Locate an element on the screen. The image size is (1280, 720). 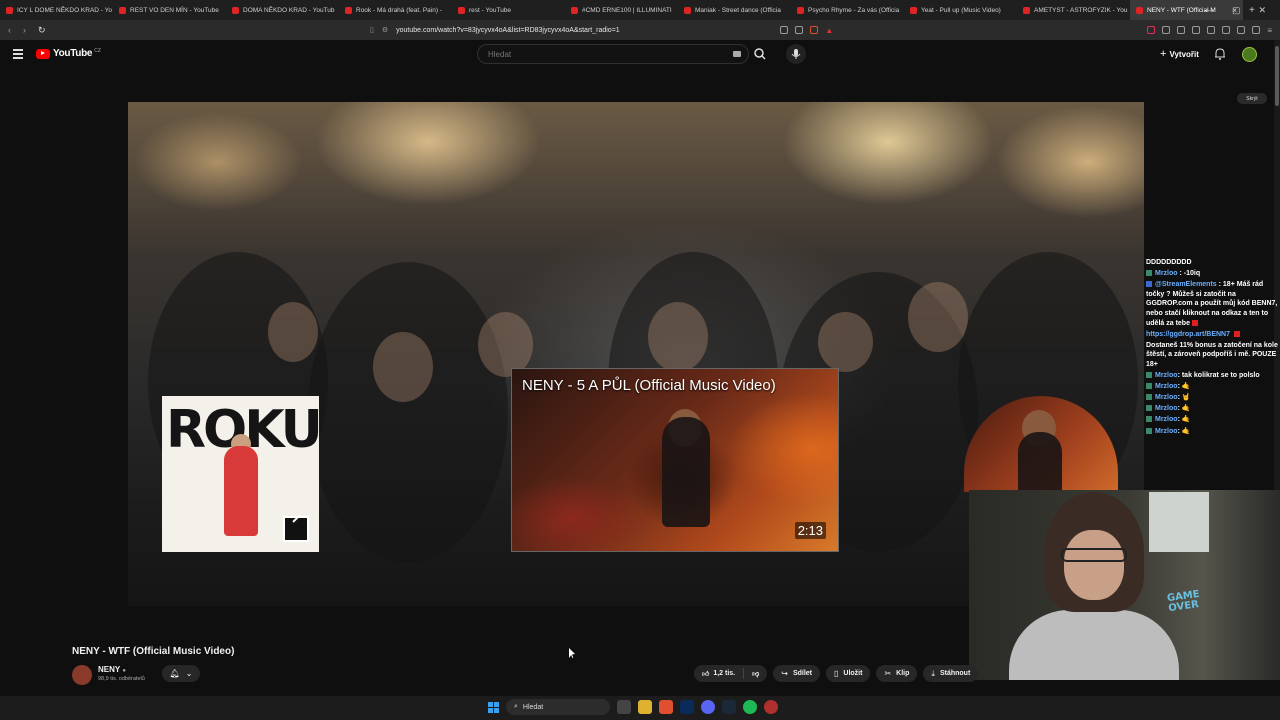
spotify-icon is located at coordinates (750, 707).